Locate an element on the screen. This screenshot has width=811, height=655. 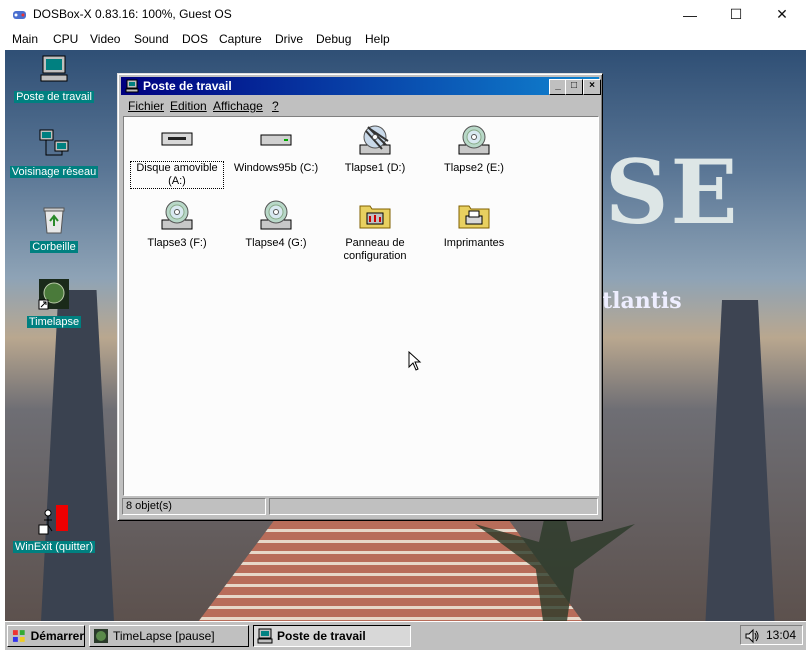
window-titlebar: Poste de travail _ □ × is located at coordinates (361, 86).